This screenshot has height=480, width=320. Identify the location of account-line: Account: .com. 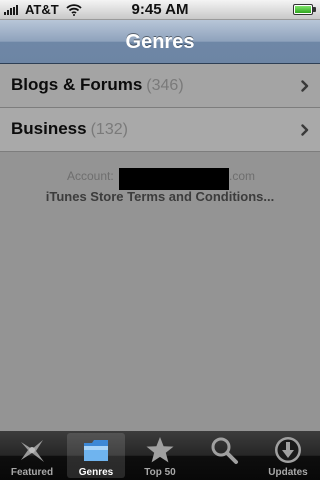
(160, 179).